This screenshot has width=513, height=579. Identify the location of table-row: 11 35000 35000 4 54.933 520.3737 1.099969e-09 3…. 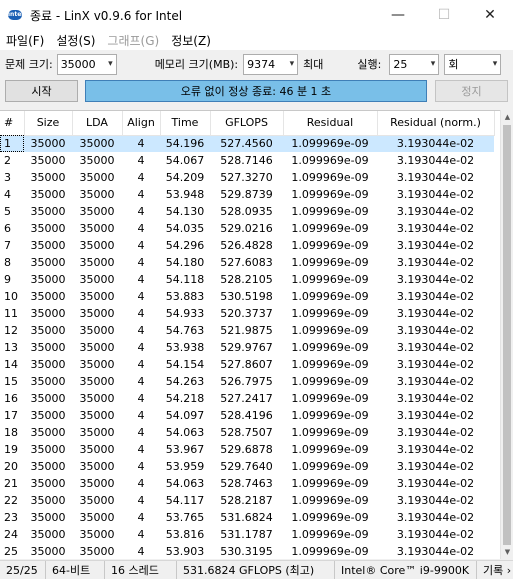
(247, 313).